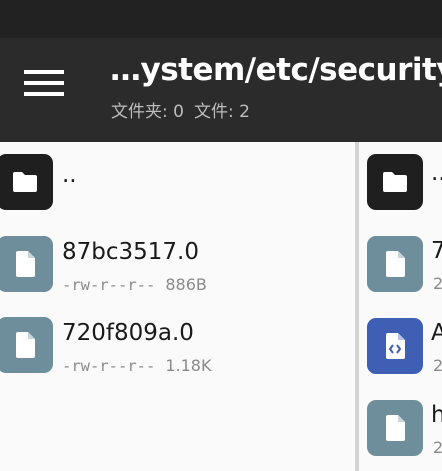  Describe the element at coordinates (400, 306) in the screenshot. I see `right-file-pane: .. 7 2 A 2` at that location.